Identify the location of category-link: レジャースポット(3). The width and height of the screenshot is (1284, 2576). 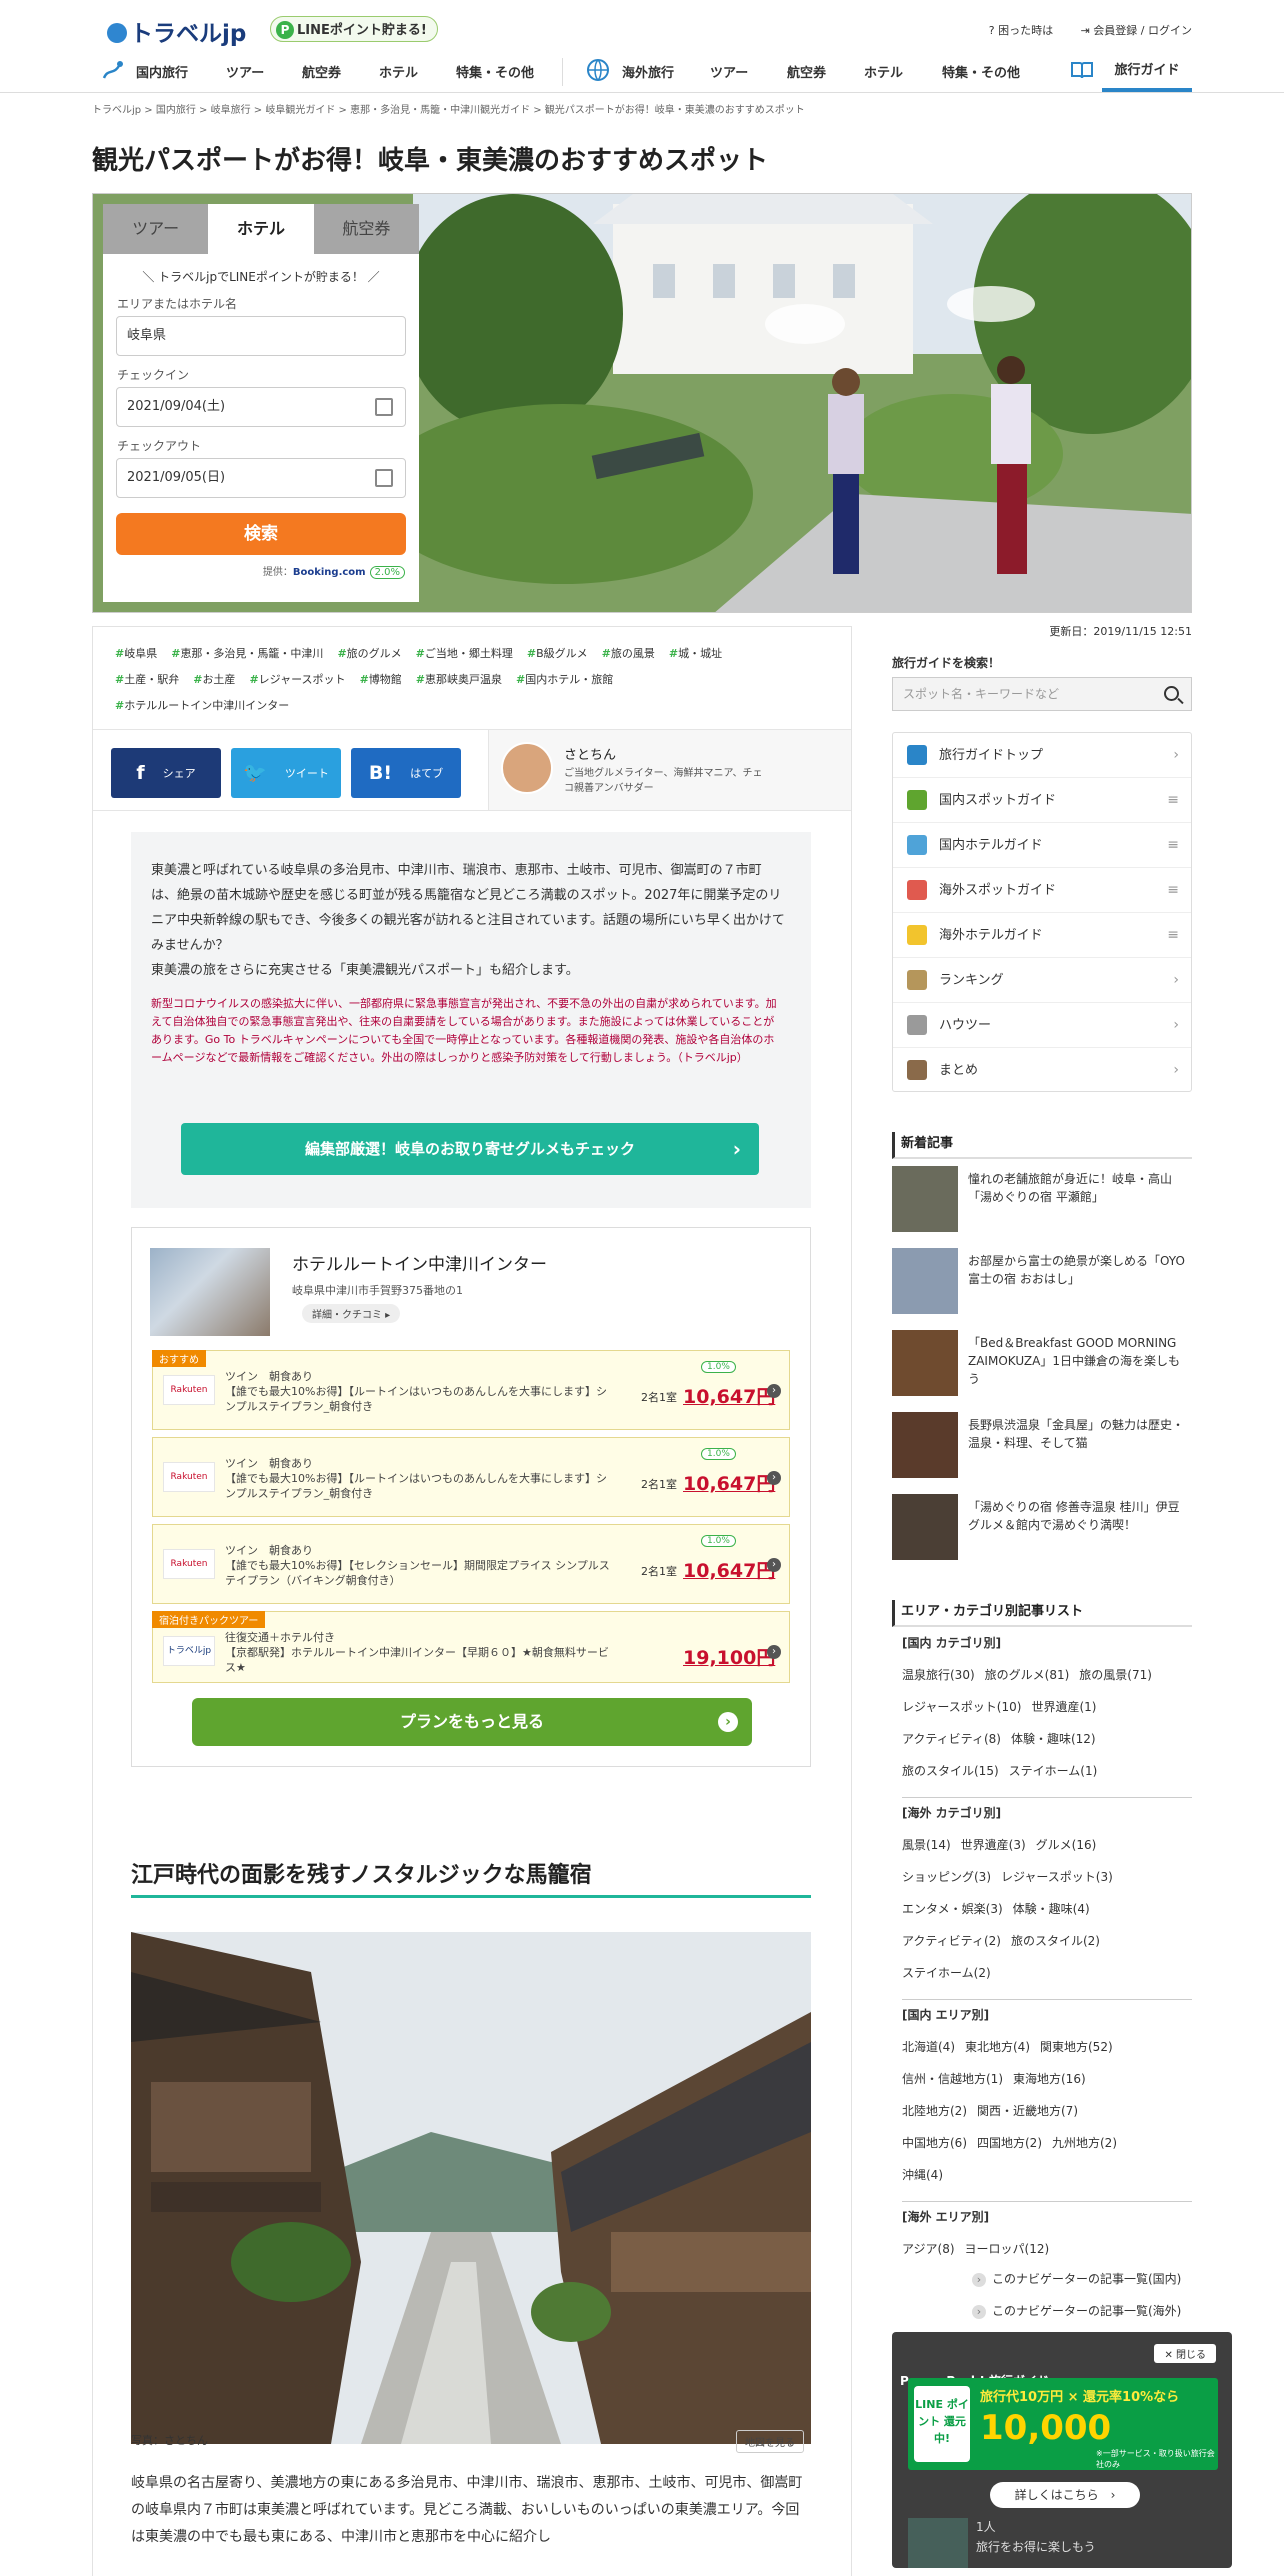
(1057, 1877).